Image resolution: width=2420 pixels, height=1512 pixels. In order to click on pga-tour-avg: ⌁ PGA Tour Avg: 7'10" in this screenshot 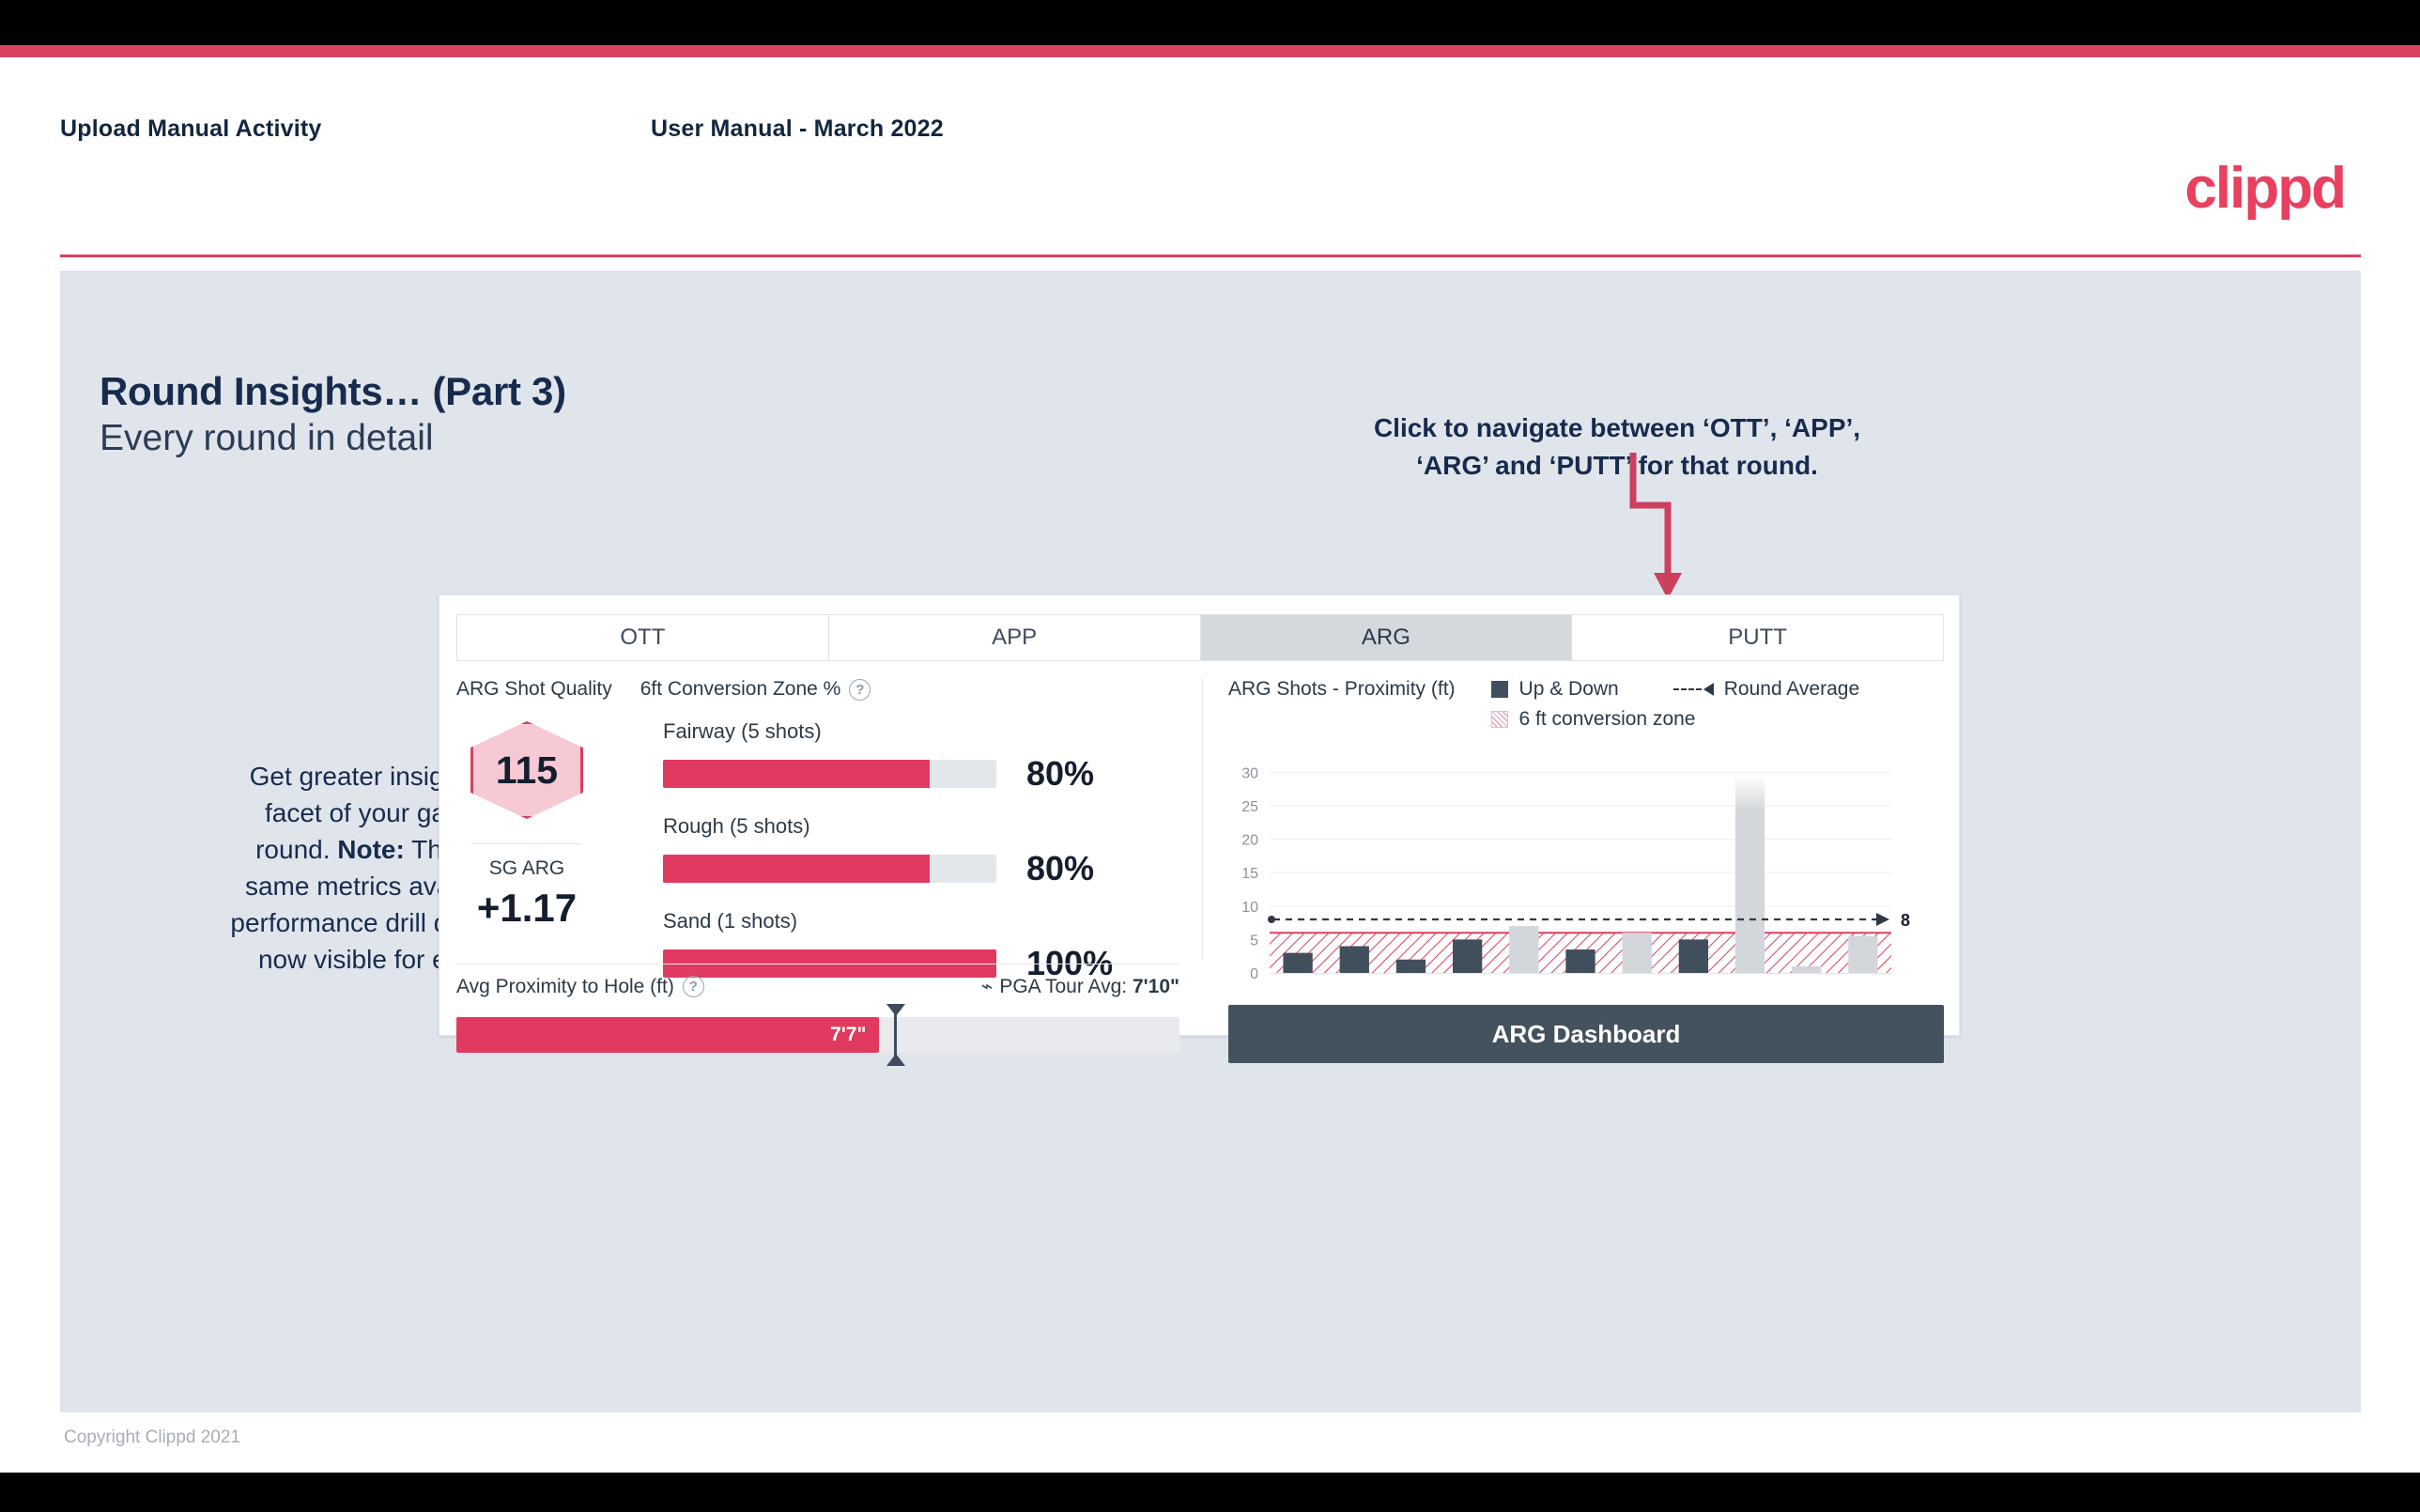, I will do `click(1080, 986)`.